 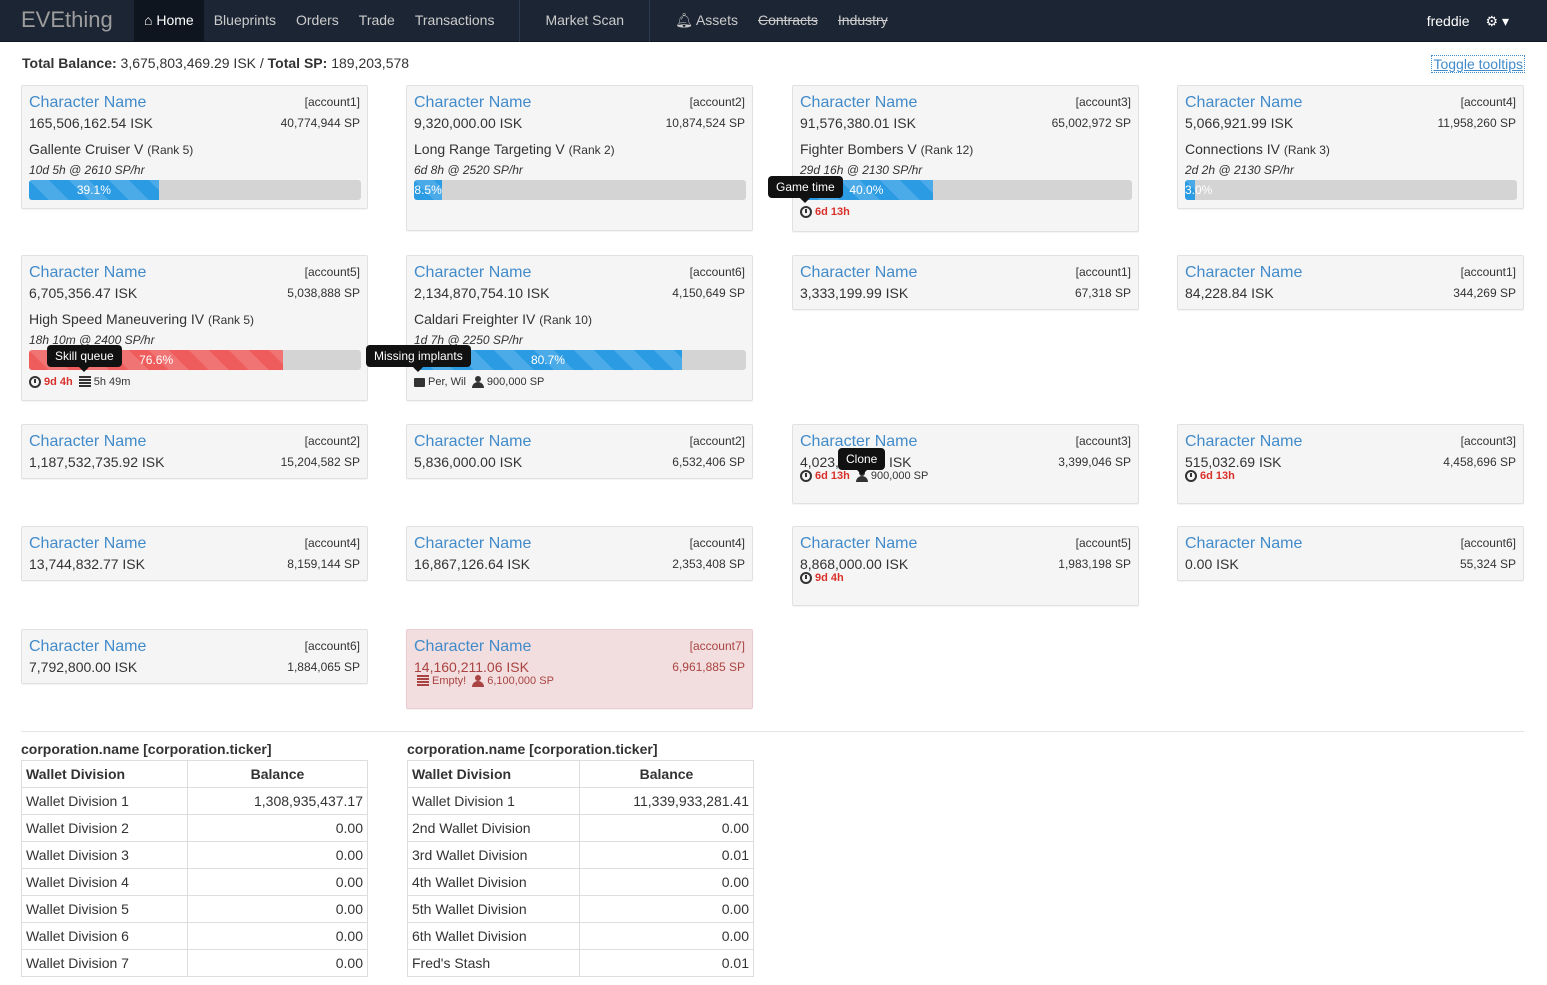 I want to click on account-label: [account2], so click(x=717, y=102).